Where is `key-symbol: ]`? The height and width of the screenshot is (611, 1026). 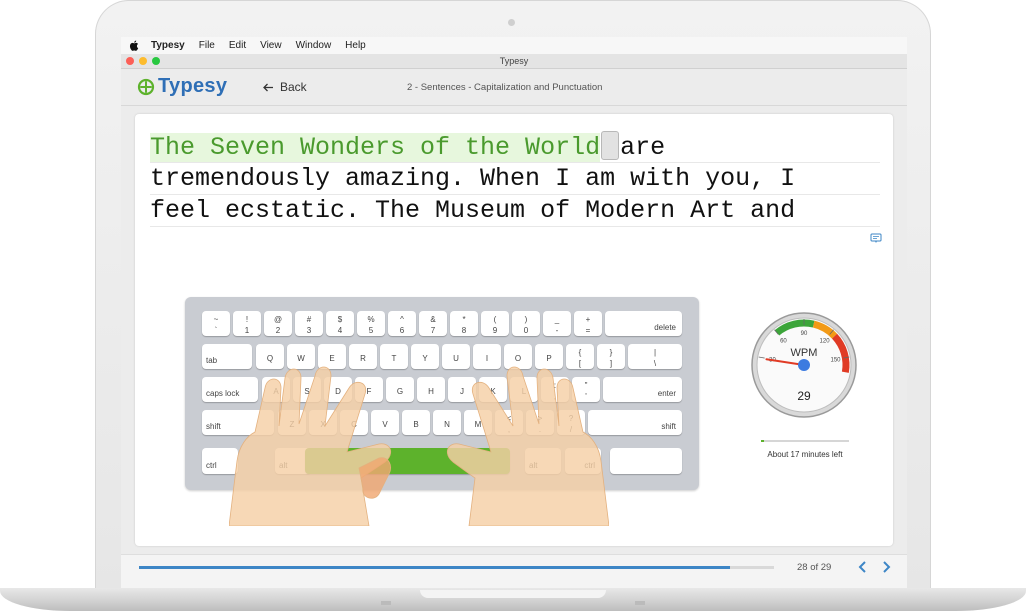 key-symbol: ] is located at coordinates (611, 363).